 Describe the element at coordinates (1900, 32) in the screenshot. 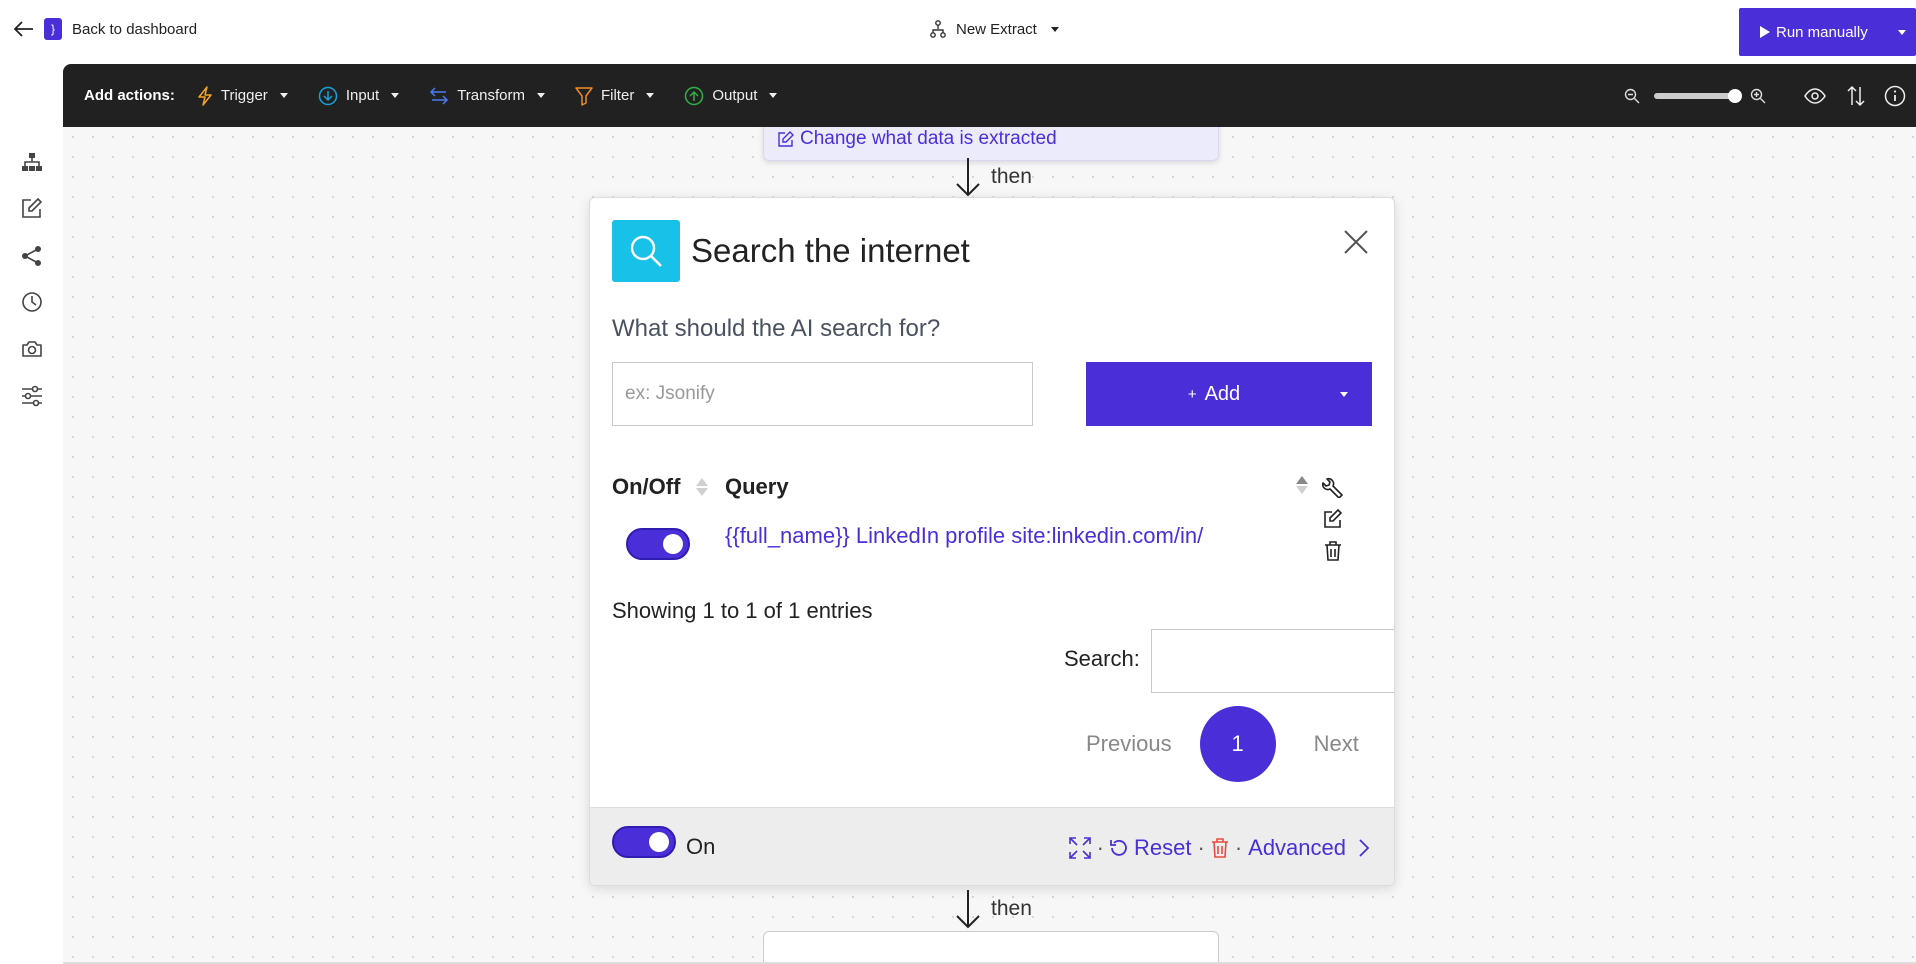

I see `run-options-dropdown` at that location.